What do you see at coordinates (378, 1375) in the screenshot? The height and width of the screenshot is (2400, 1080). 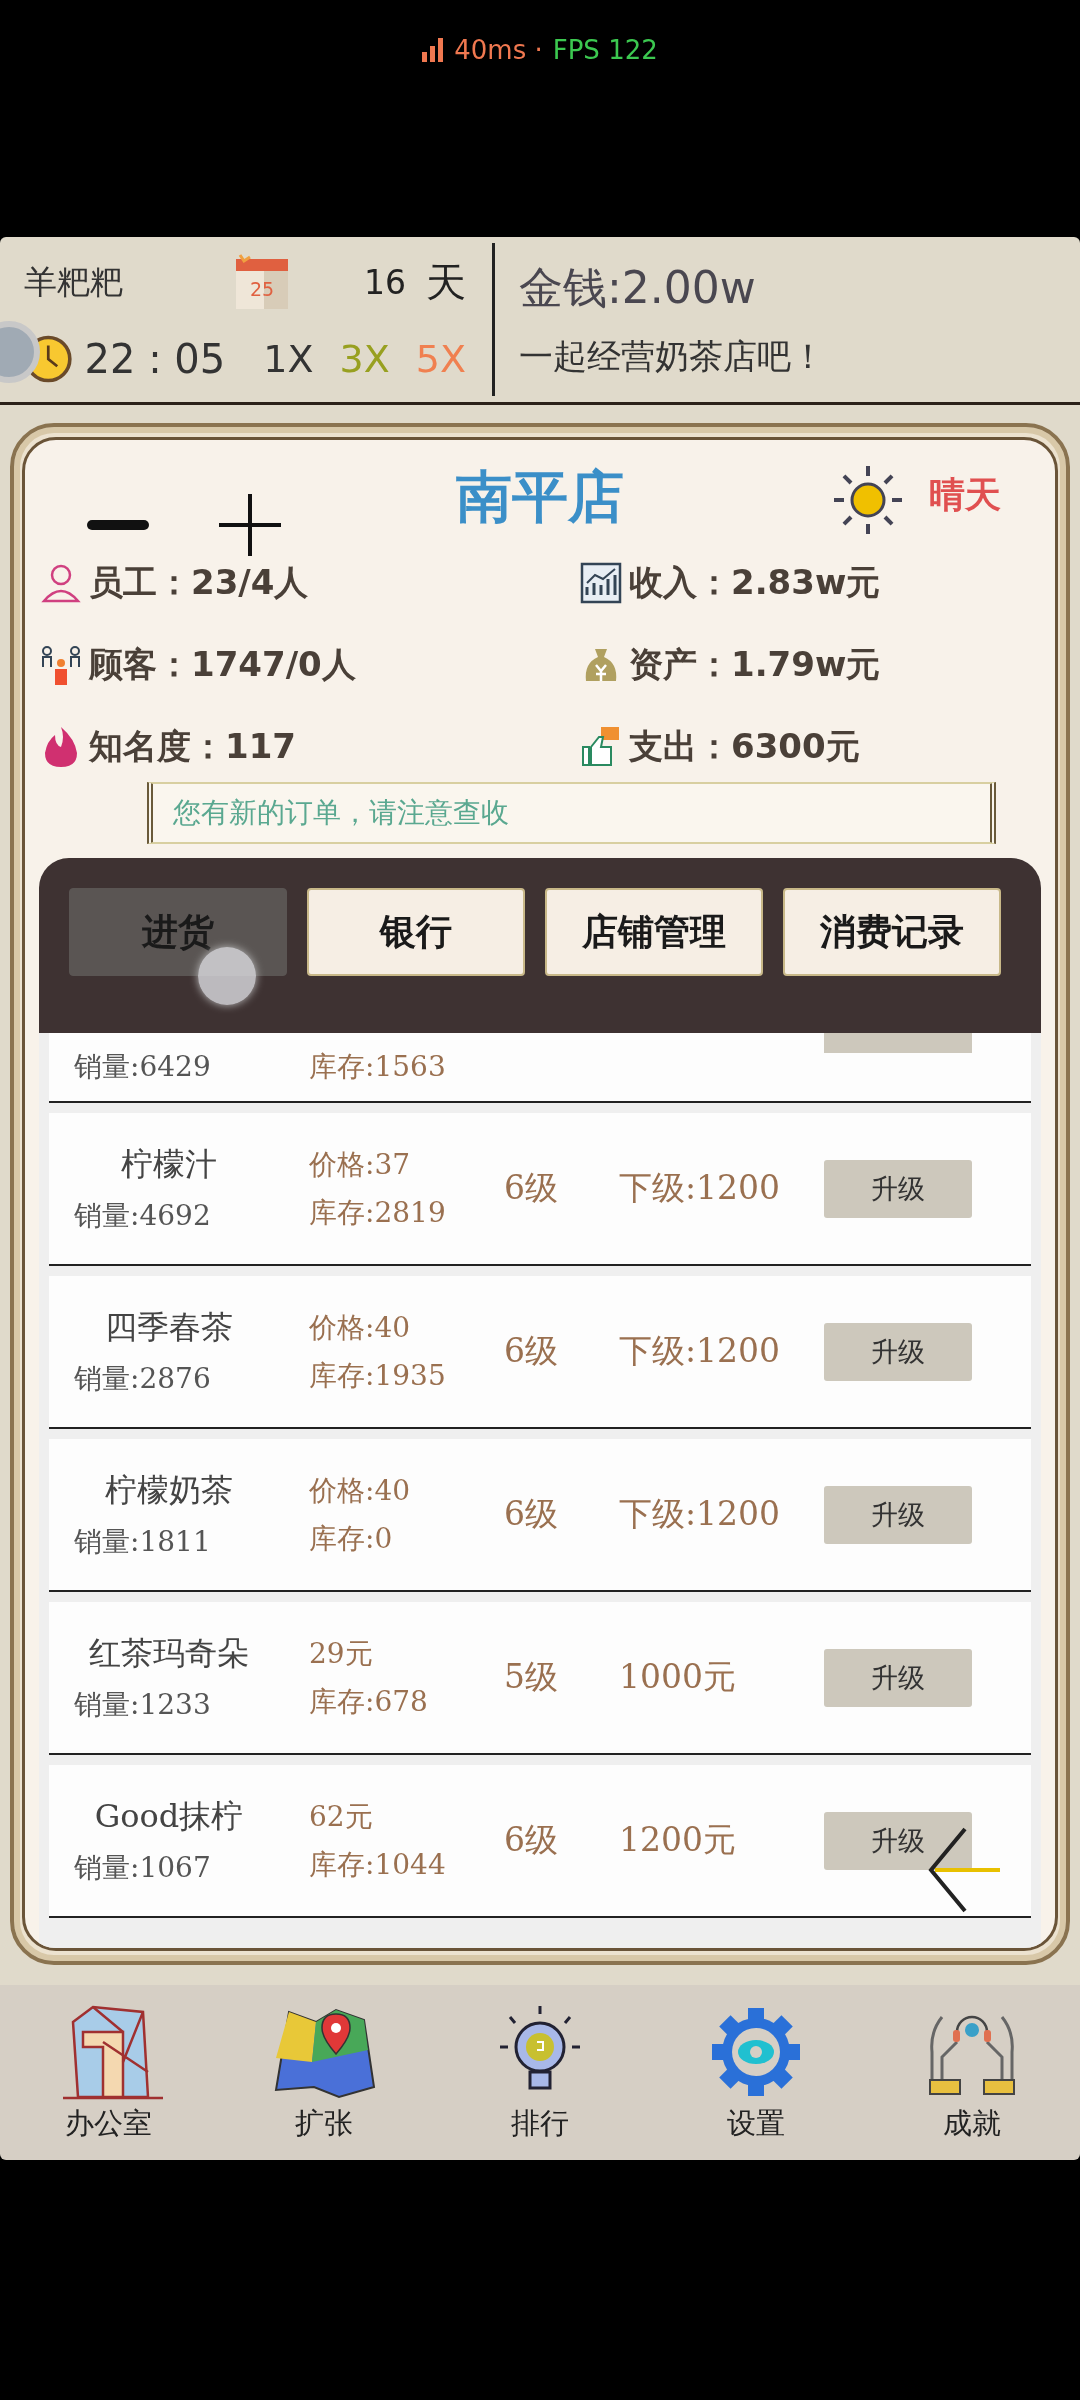 I see `stock-text: 库存:1935` at bounding box center [378, 1375].